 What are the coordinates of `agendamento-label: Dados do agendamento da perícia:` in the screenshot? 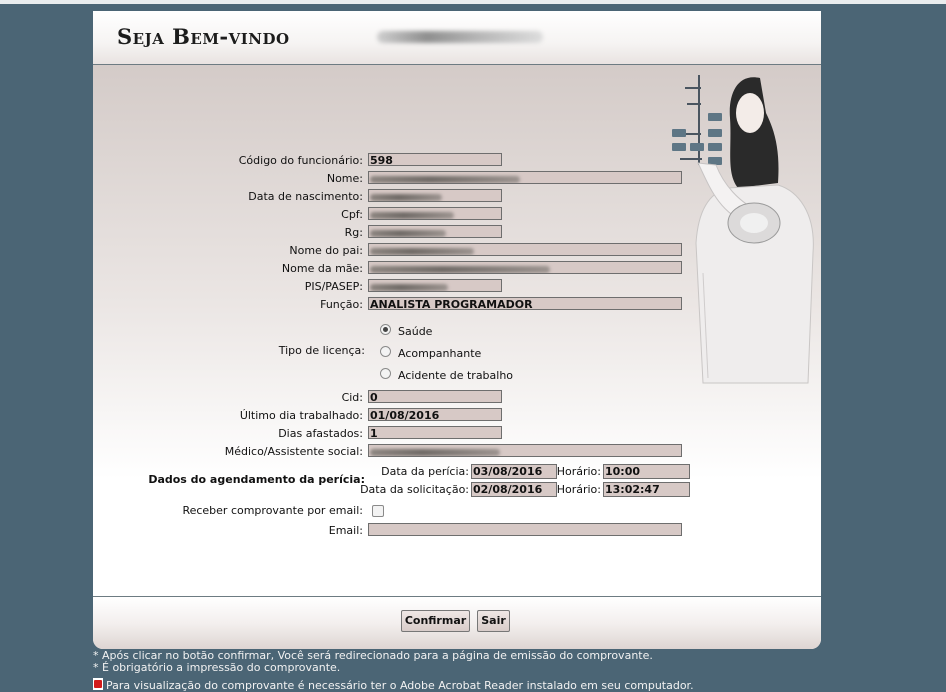 It's located at (256, 479).